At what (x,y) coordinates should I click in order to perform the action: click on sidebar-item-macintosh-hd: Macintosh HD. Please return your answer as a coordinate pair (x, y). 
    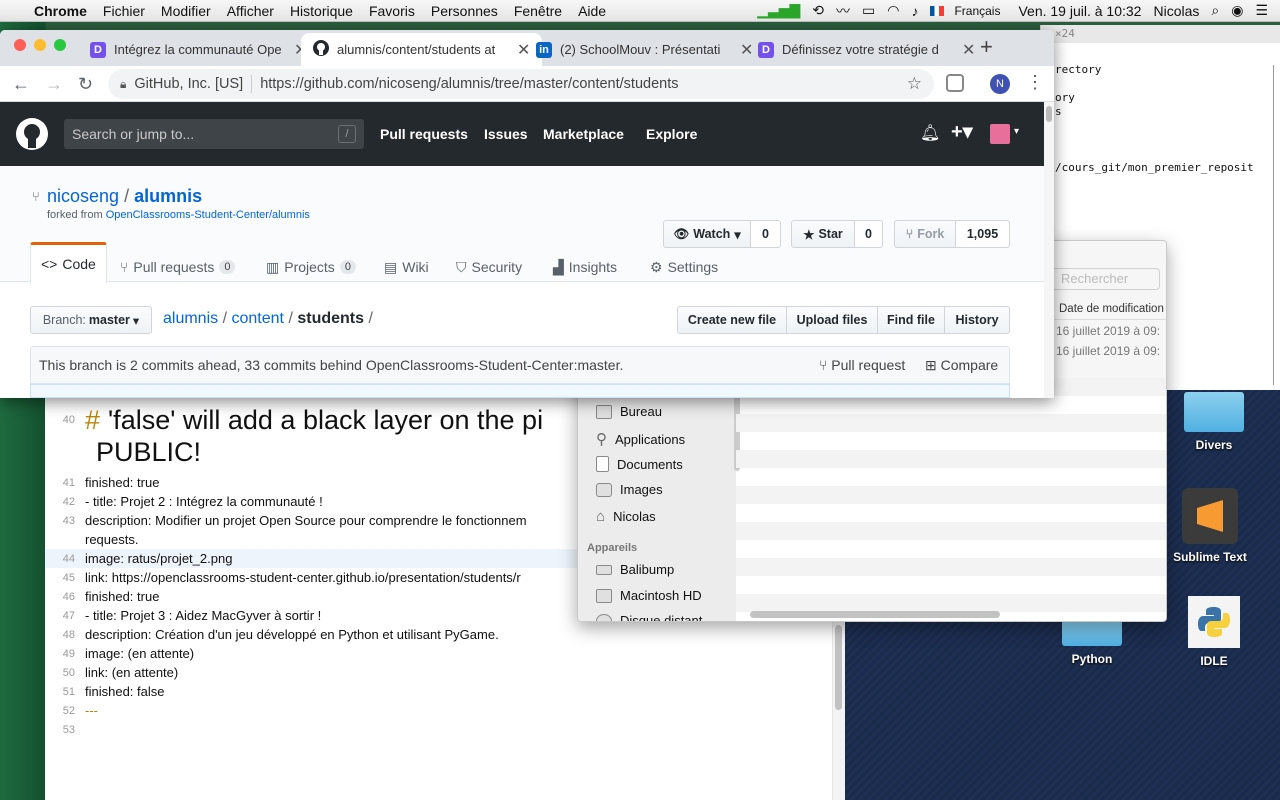
    Looking at the image, I should click on (649, 595).